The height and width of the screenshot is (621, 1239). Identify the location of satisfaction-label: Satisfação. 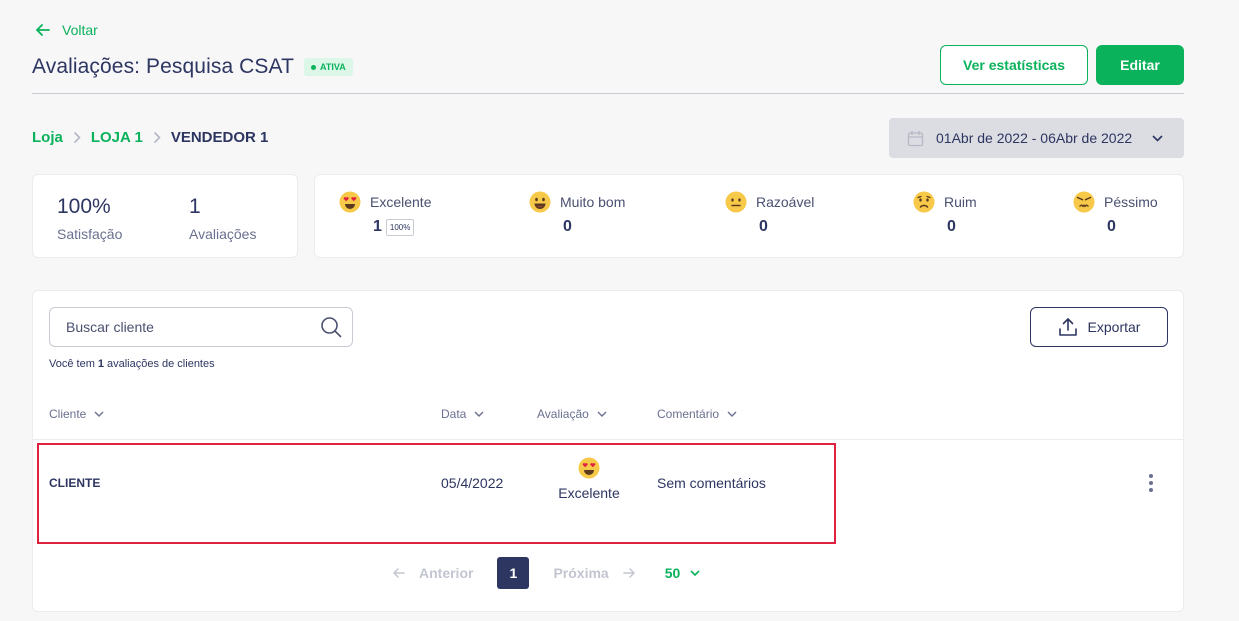
(90, 234).